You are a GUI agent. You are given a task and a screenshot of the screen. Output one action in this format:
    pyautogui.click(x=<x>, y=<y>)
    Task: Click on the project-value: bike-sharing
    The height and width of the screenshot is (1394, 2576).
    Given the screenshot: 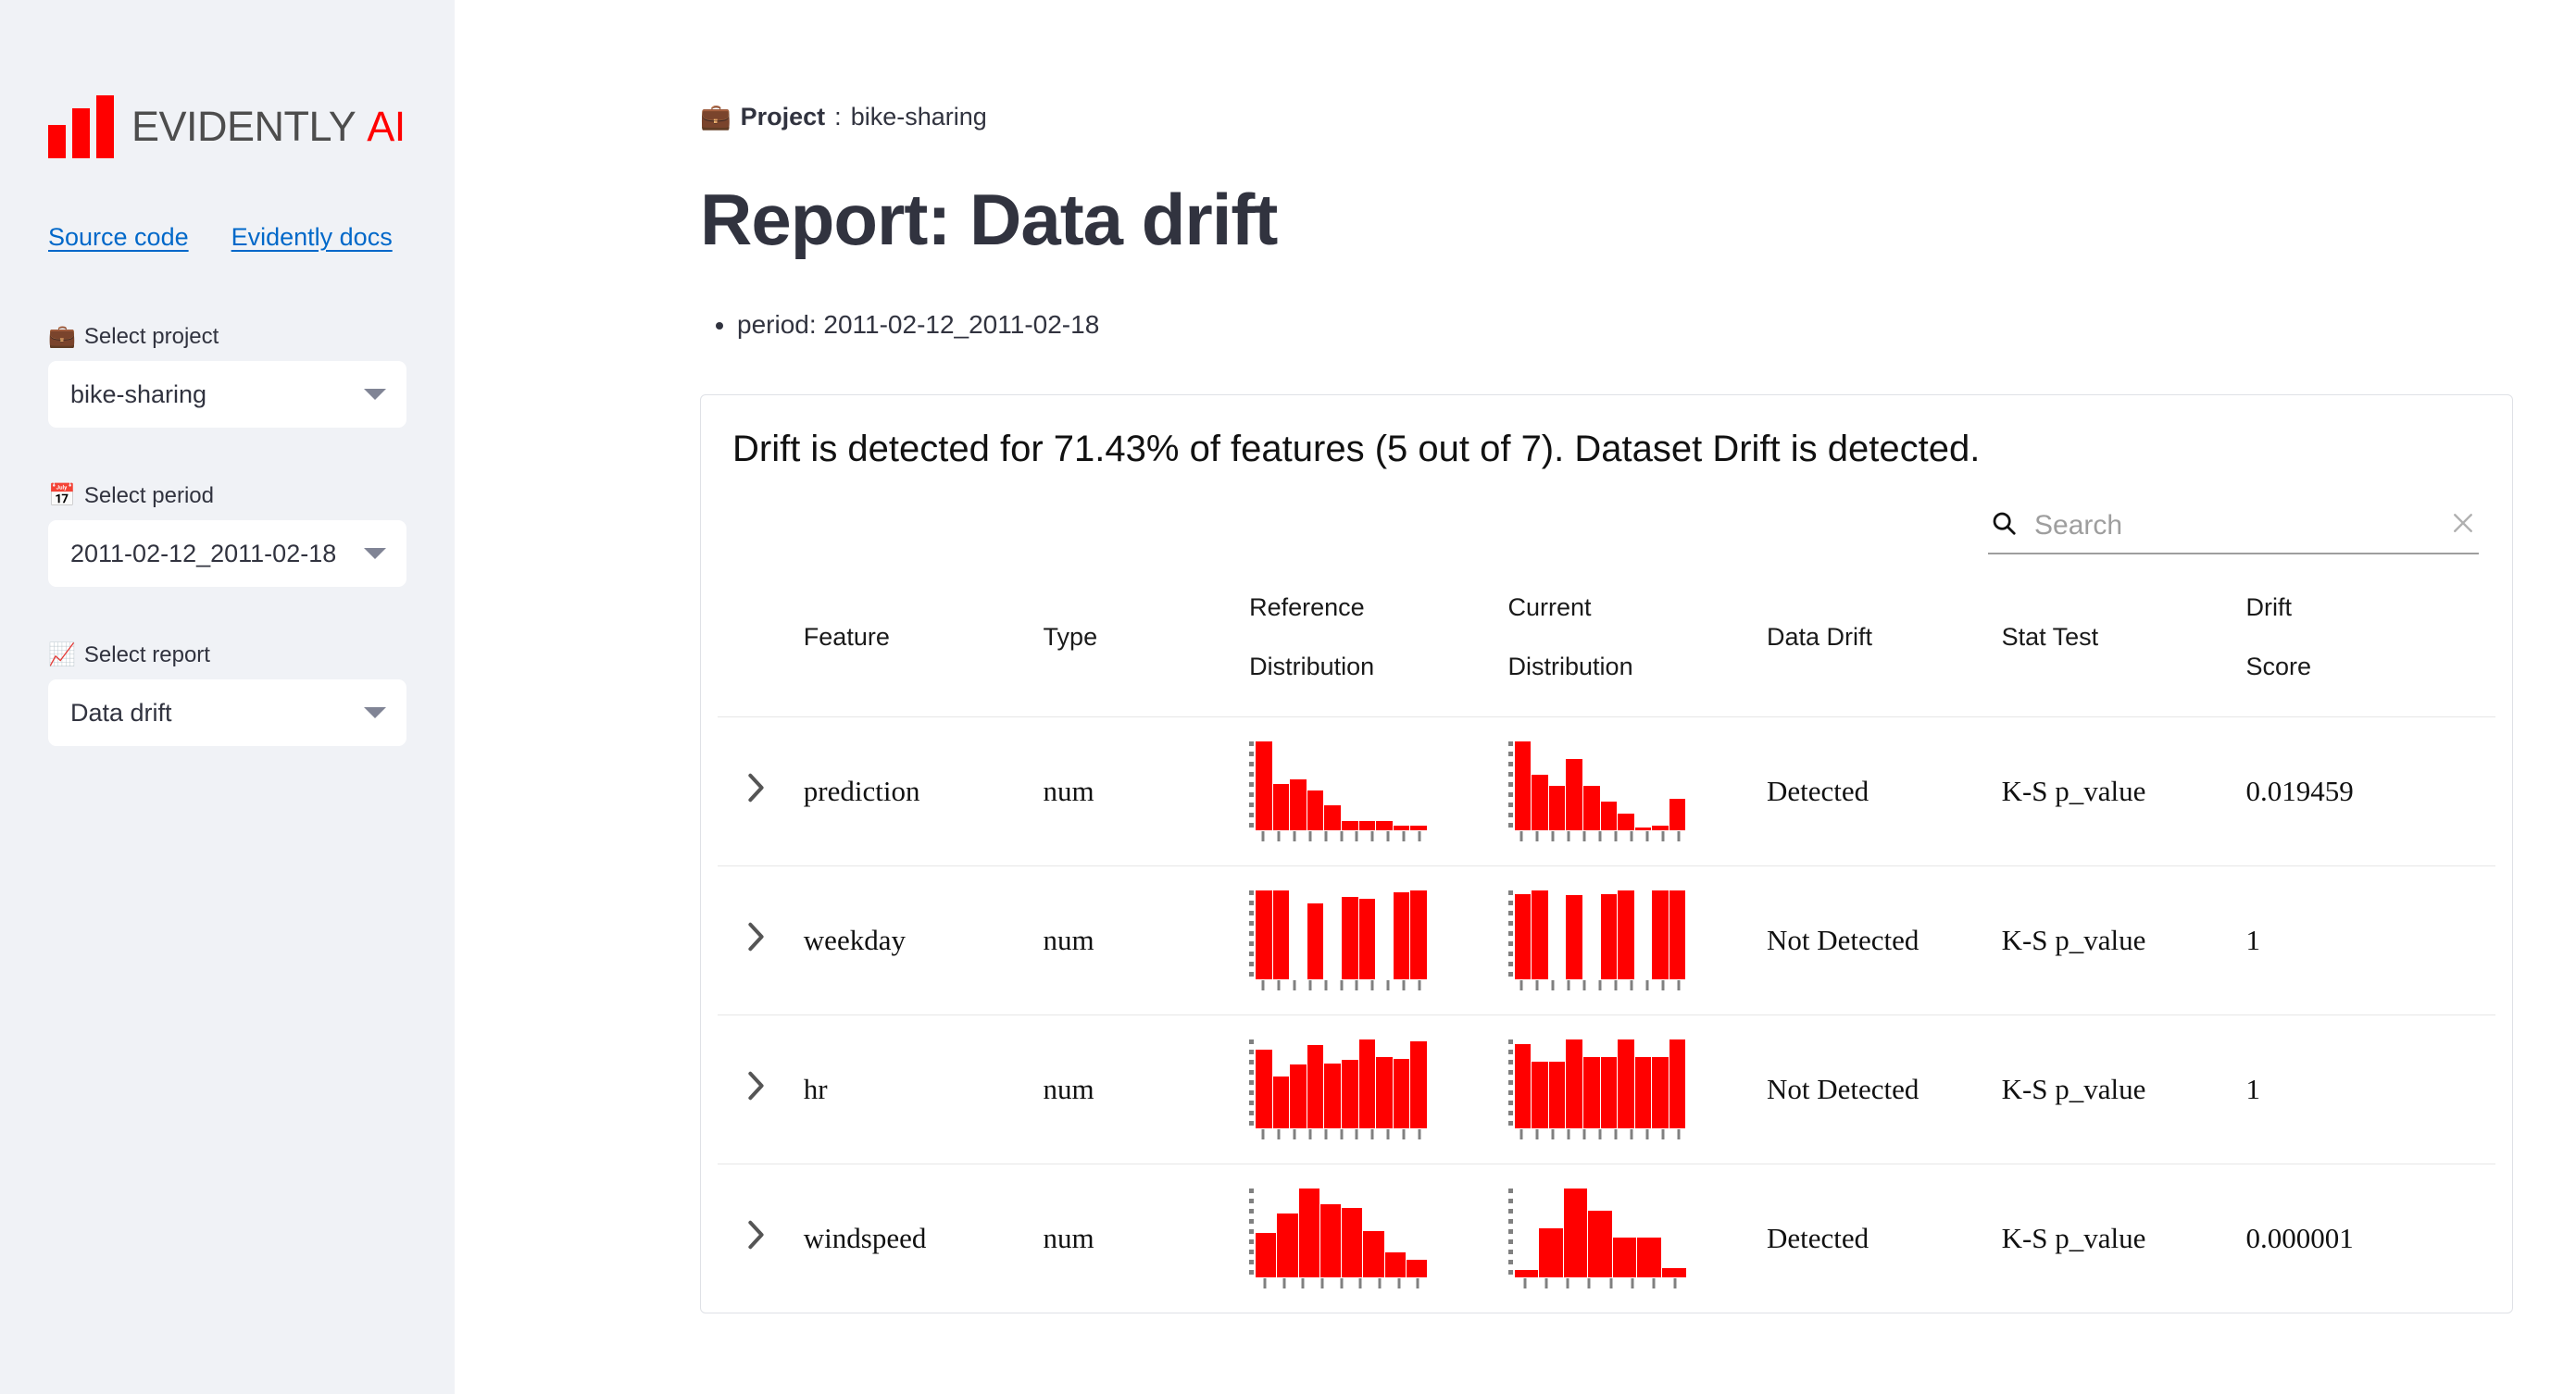 What is the action you would take?
    pyautogui.click(x=919, y=117)
    